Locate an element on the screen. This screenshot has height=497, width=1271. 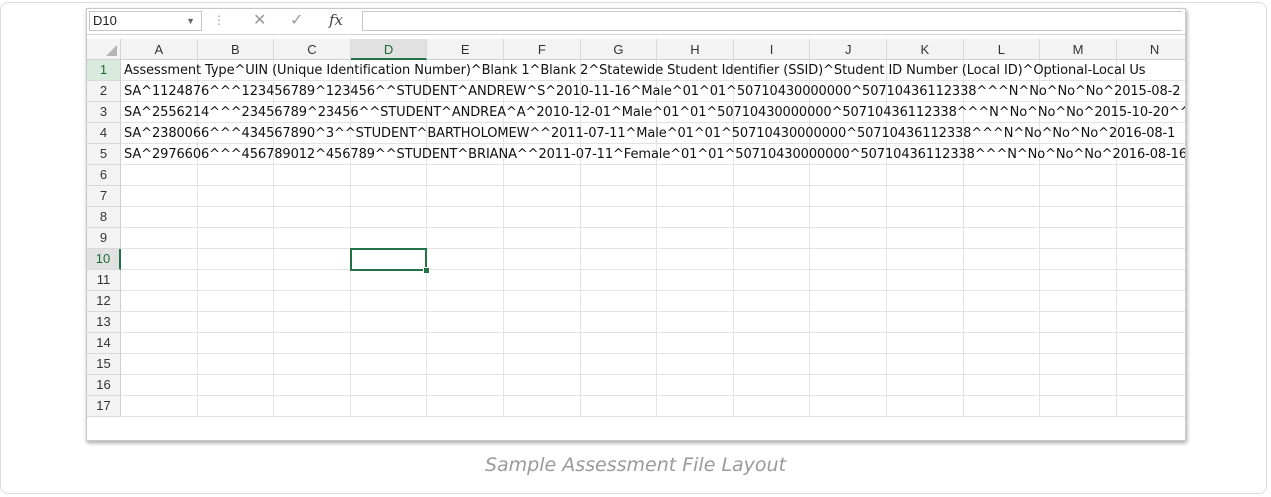
active-cell-selection is located at coordinates (388, 259).